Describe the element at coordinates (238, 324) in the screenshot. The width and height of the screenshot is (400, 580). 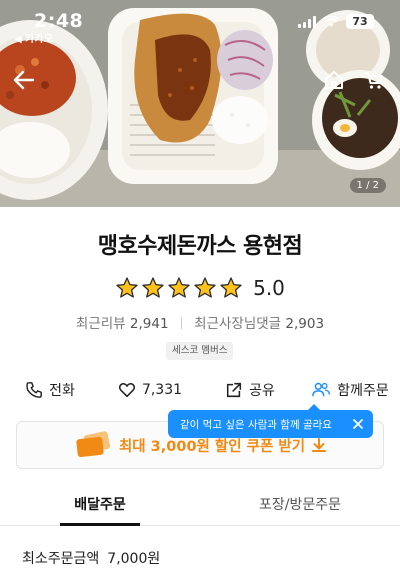
I see `owner-replies-label: 최근사장님댓글` at that location.